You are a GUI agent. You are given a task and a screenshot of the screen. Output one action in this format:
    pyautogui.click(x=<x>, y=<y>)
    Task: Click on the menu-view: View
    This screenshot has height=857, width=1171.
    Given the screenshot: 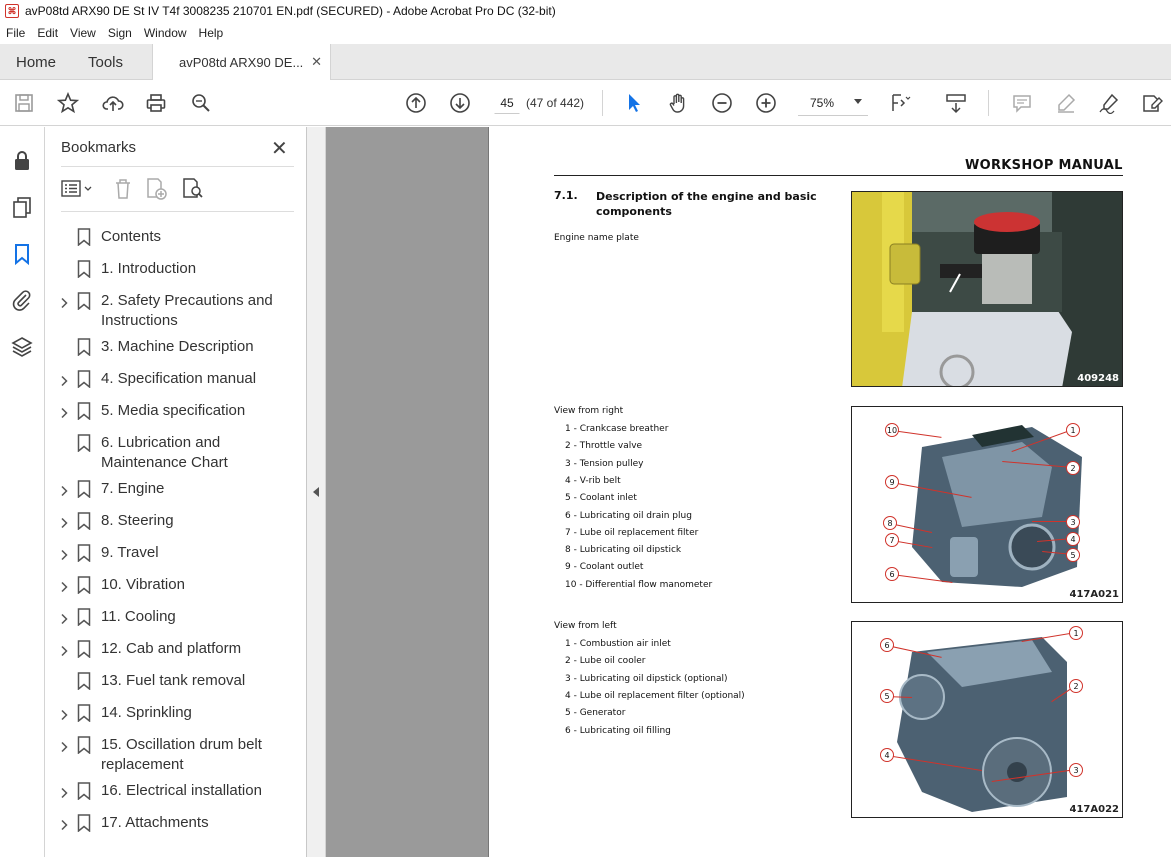 What is the action you would take?
    pyautogui.click(x=83, y=33)
    